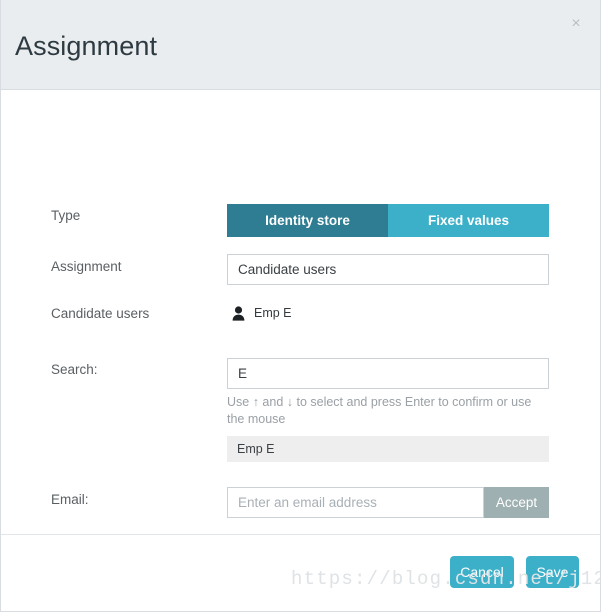 This screenshot has width=601, height=612. Describe the element at coordinates (238, 313) in the screenshot. I see `user-icon` at that location.